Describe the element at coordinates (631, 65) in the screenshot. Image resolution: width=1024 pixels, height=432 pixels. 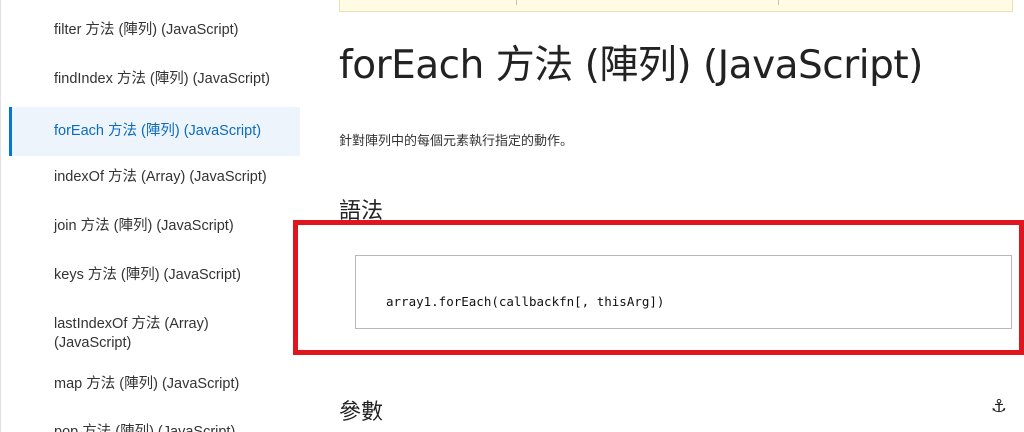
I see `page-title: forEach 方法 (陣列) (JavaScript)` at that location.